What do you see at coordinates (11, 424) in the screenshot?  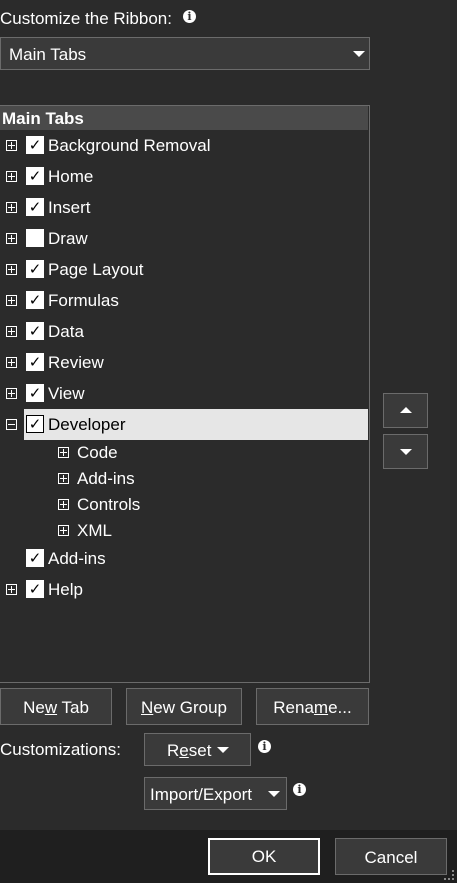 I see `collapse-minus-icon` at bounding box center [11, 424].